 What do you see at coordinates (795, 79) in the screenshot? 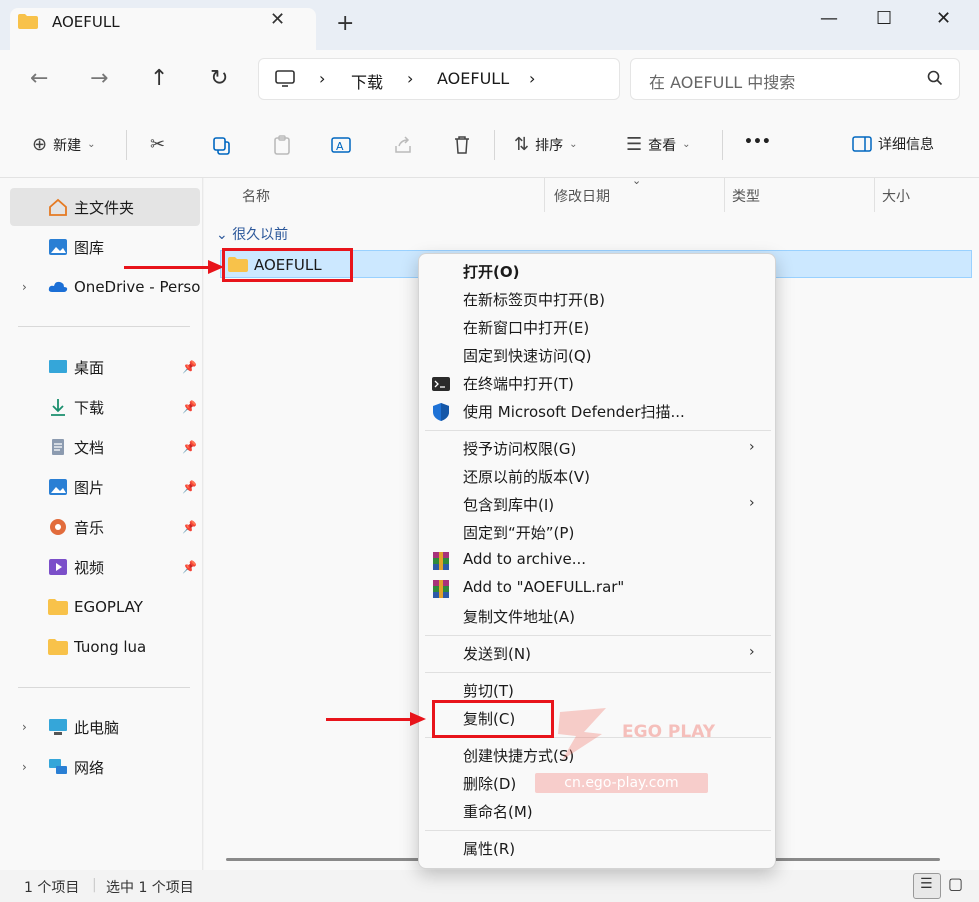
I see `search-box: 在 AOEFULL 中搜索` at bounding box center [795, 79].